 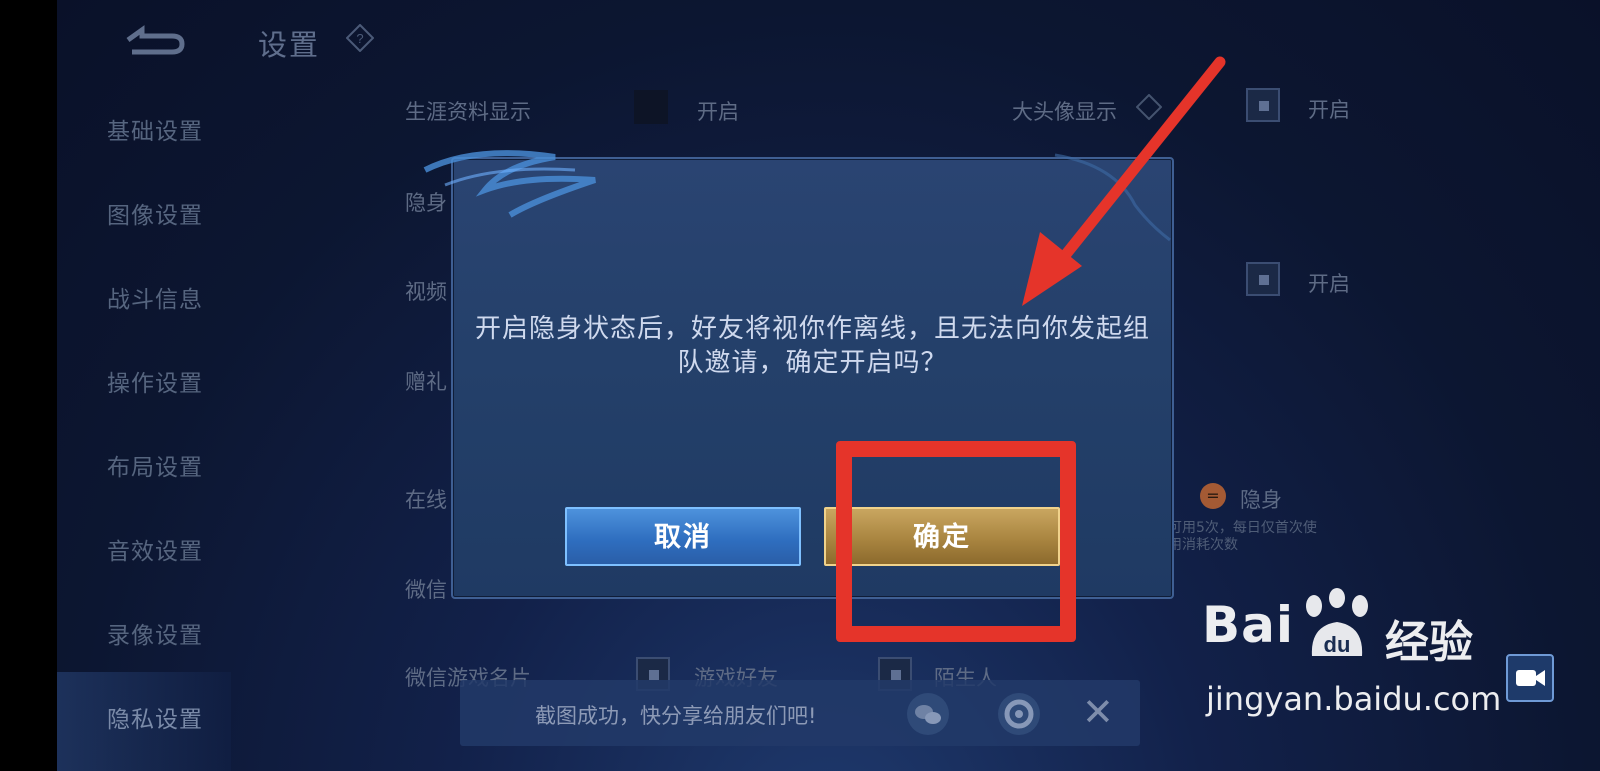 What do you see at coordinates (797, 196) in the screenshot?
I see `cloud-swirl-decoration` at bounding box center [797, 196].